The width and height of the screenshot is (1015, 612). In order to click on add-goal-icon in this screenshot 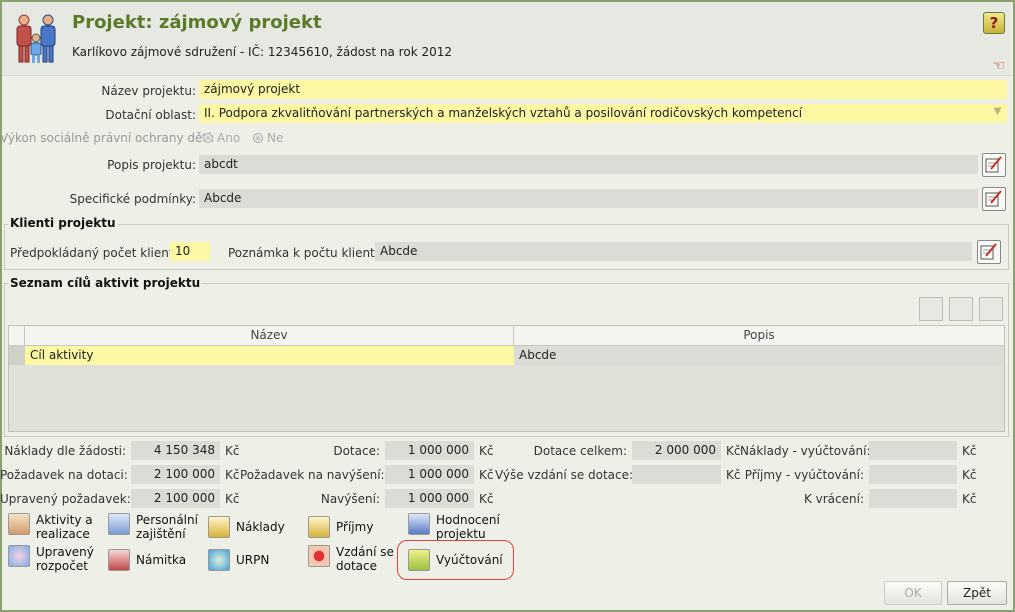, I will do `click(931, 309)`.